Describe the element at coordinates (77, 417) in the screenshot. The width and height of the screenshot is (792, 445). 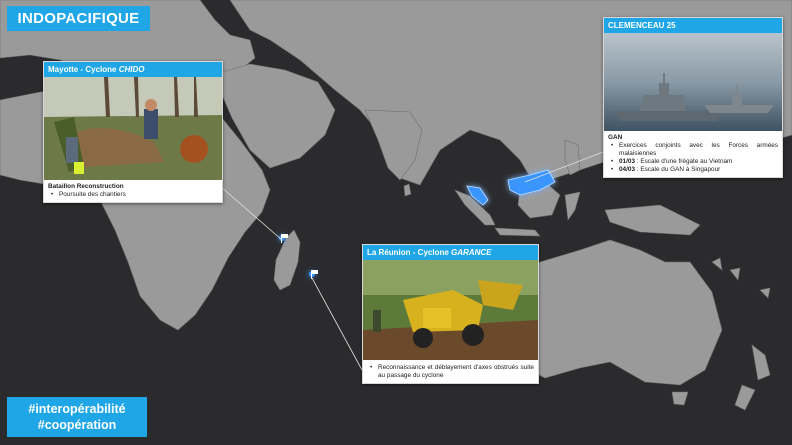
I see `hashtags-badge: #interopérabilité #coopération` at that location.